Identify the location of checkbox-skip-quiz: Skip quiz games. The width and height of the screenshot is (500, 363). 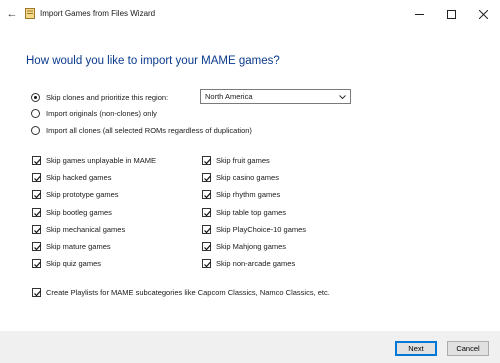
(66, 263).